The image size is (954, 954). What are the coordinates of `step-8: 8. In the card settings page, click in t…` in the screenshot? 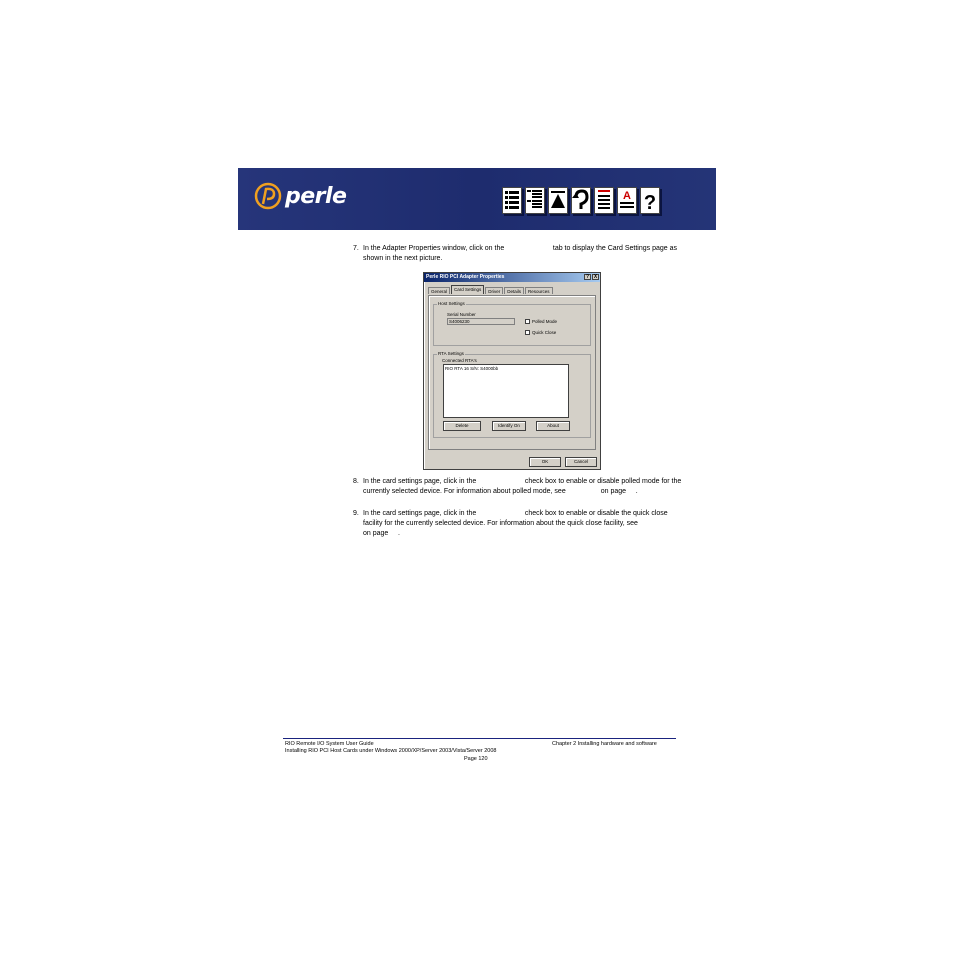 It's located at (518, 487).